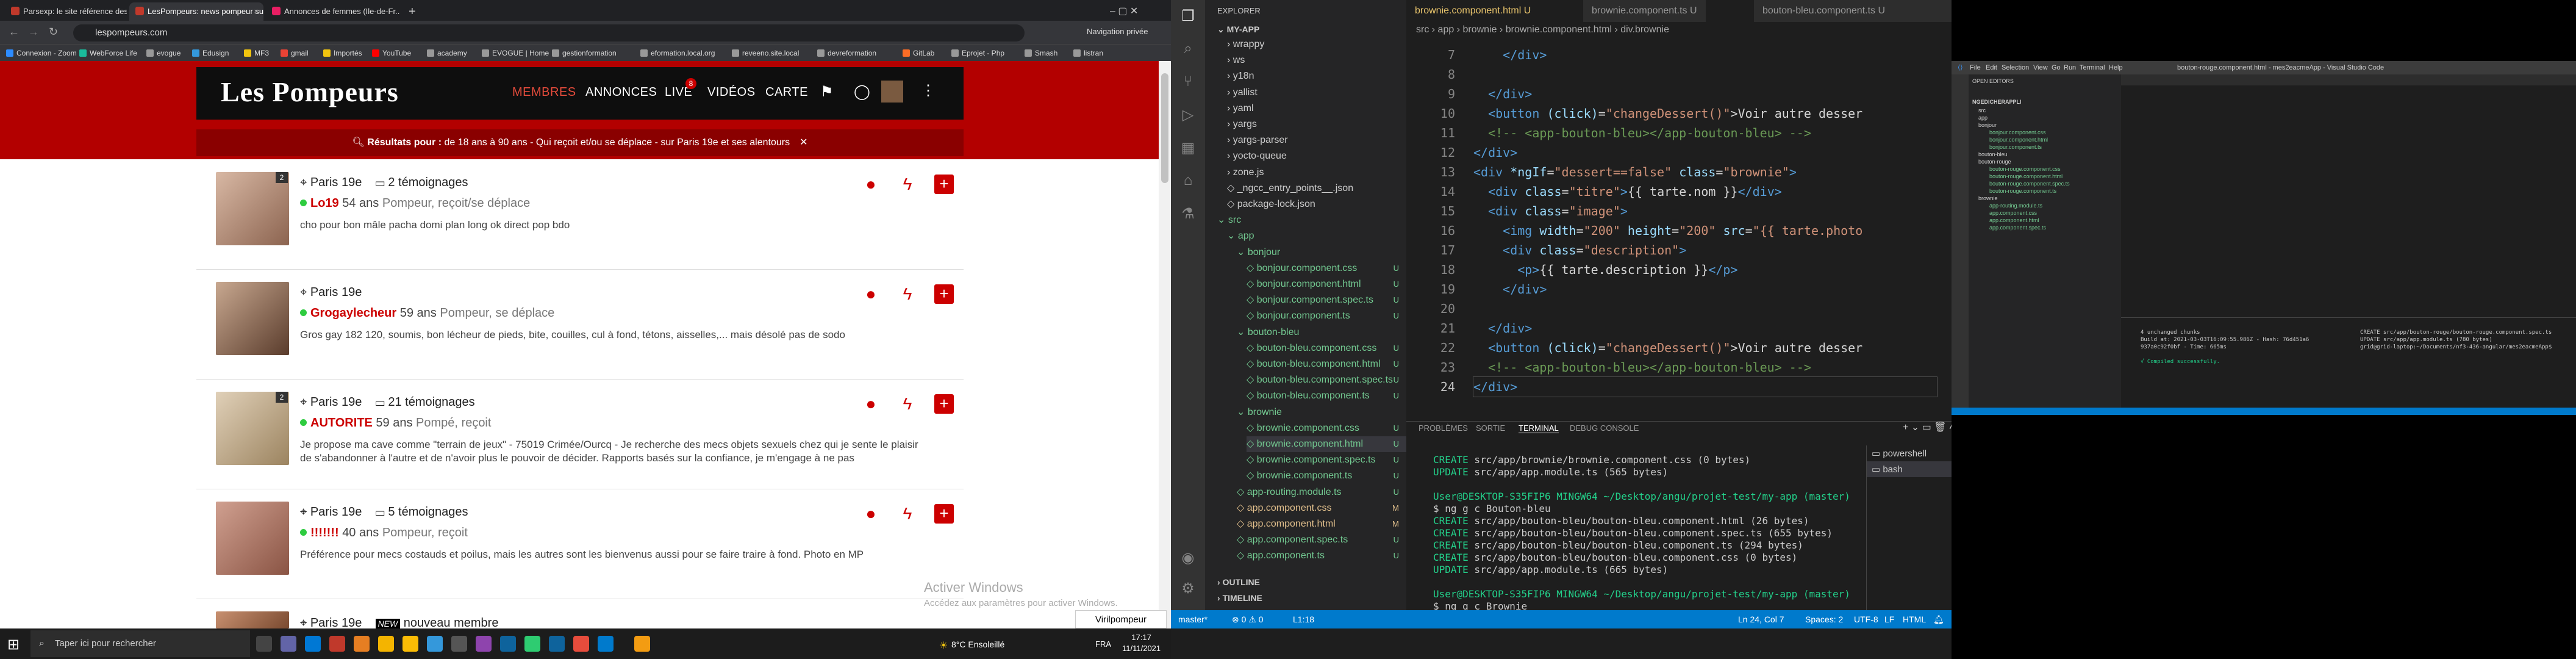 The height and width of the screenshot is (659, 2576). What do you see at coordinates (1137, 11) in the screenshot?
I see `window-controls: – ▢ ✕` at bounding box center [1137, 11].